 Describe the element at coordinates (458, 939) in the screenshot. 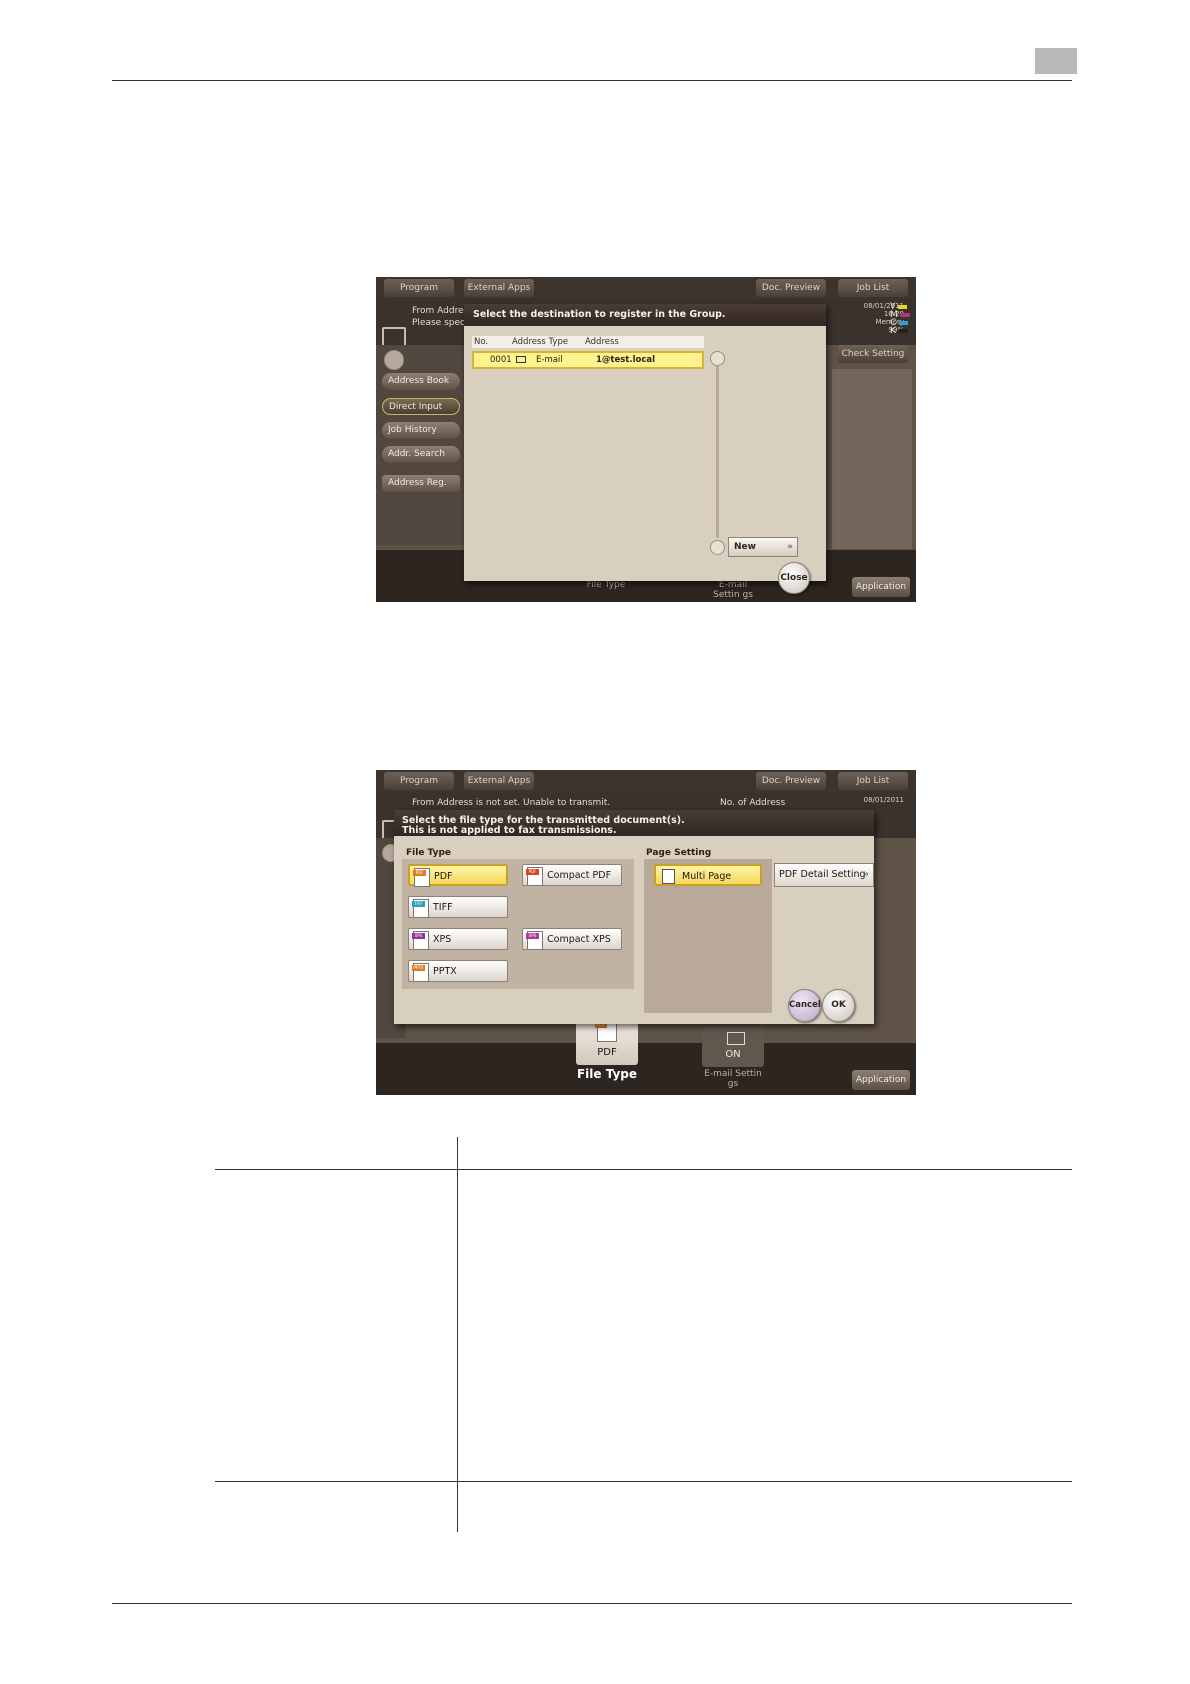

I see `xps-option-button: XPS XPS` at that location.